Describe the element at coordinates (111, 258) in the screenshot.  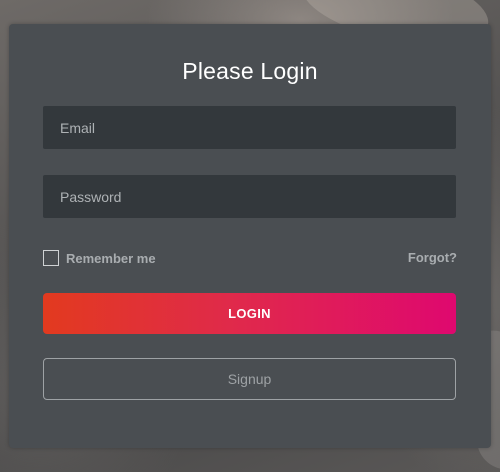
I see `remember-me-label: Remember me` at that location.